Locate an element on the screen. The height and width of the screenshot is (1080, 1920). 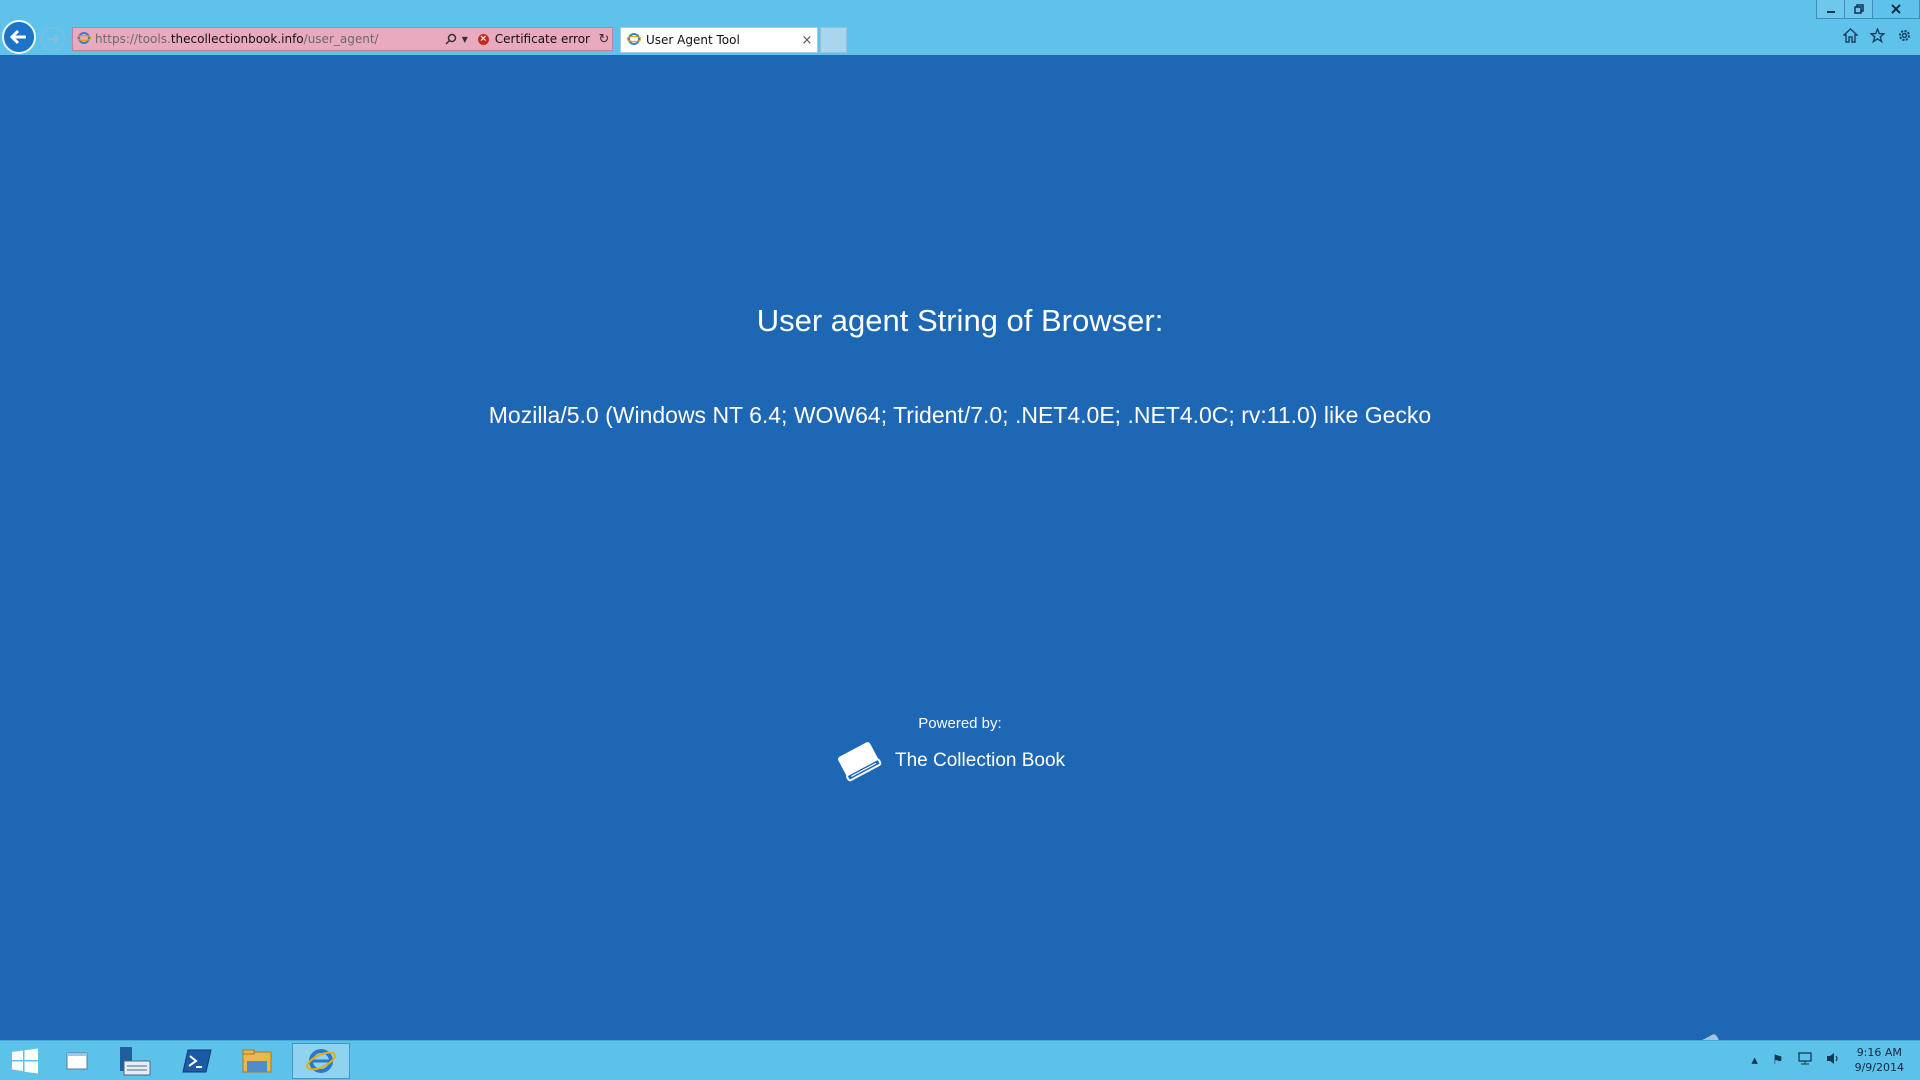
internet-explorer-icon is located at coordinates (321, 1061).